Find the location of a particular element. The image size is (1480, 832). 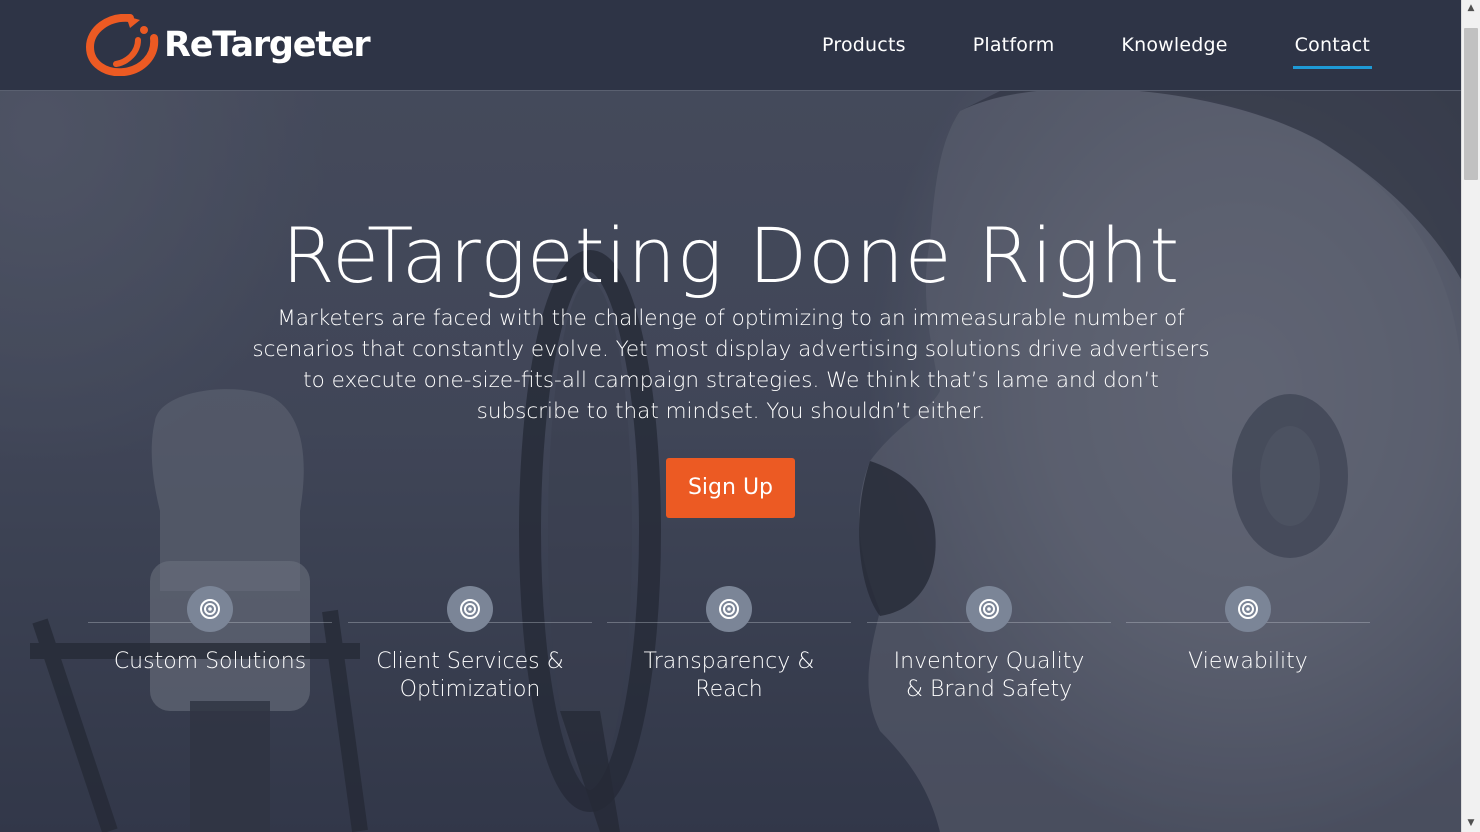

feature-inventory-quality: Inventory Quality & Brand Safety is located at coordinates (989, 645).